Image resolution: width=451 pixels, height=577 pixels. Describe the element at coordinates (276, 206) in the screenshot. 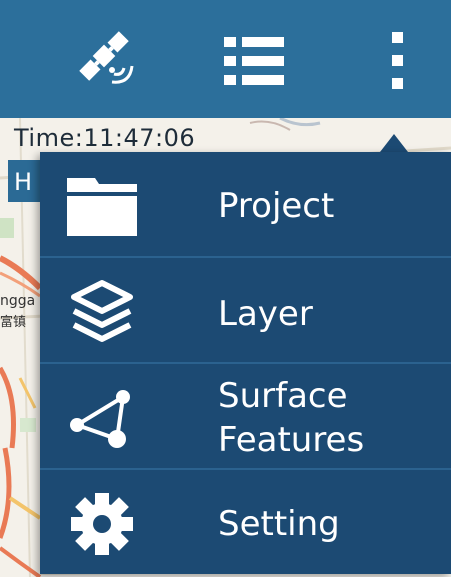

I see `menu-item-label: Project` at that location.